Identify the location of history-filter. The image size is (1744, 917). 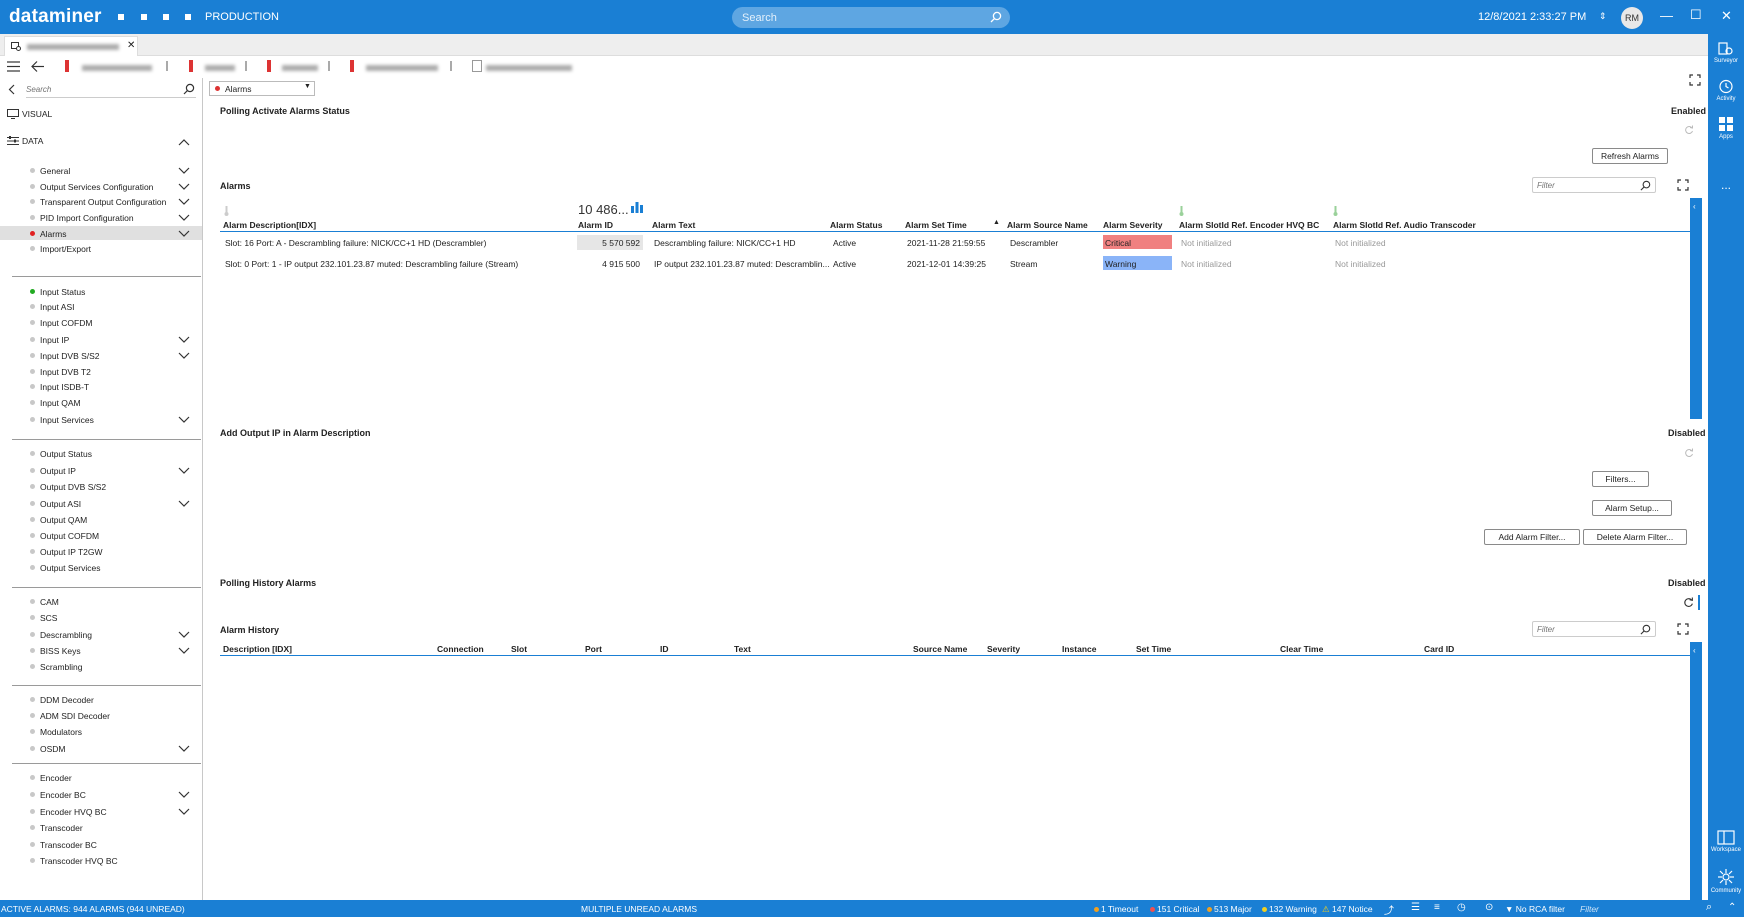
(1594, 629).